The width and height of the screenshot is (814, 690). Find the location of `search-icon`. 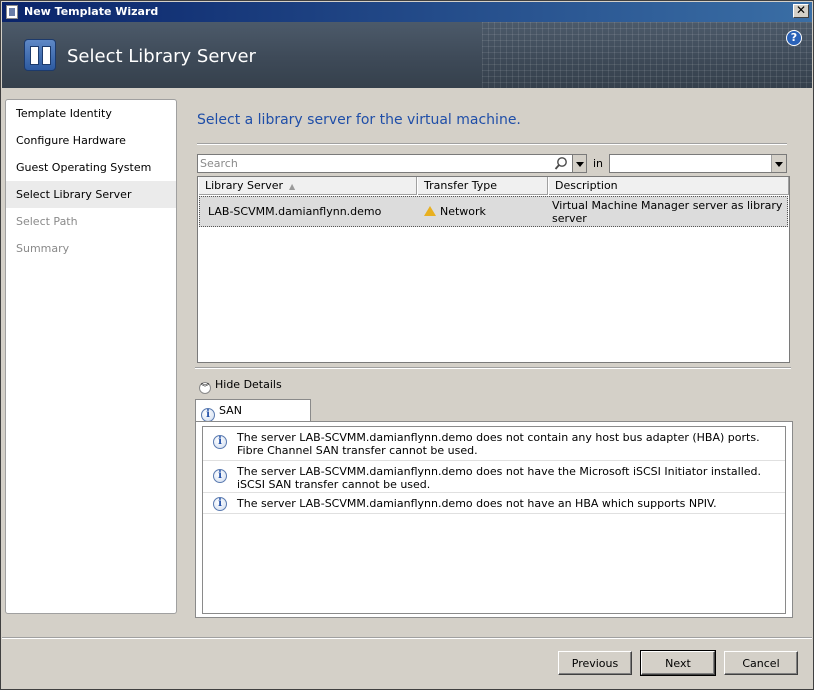

search-icon is located at coordinates (561, 163).